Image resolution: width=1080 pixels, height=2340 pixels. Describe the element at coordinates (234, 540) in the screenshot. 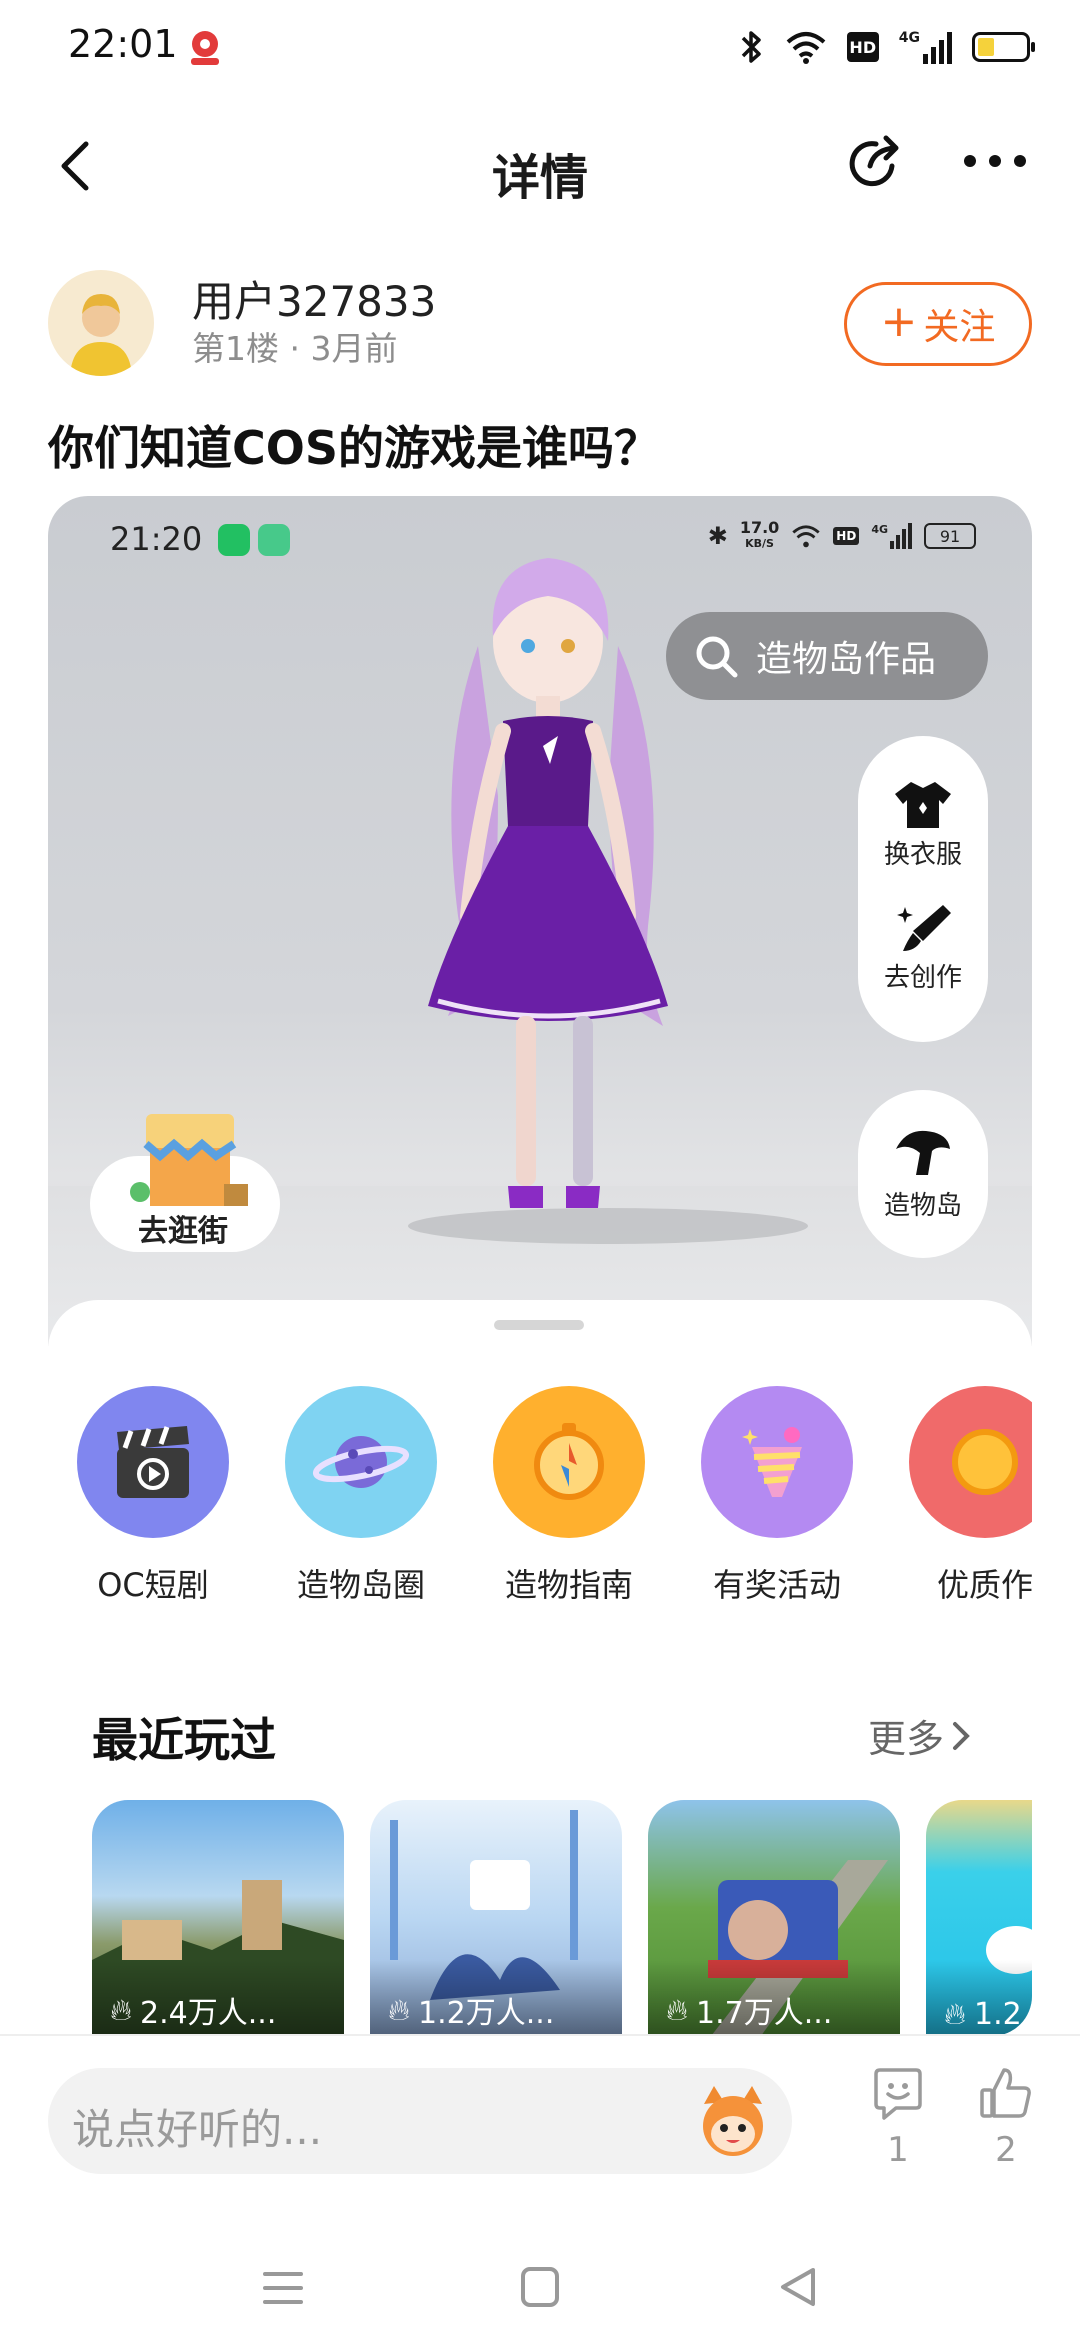

I see `iqiyi-app-icon` at that location.